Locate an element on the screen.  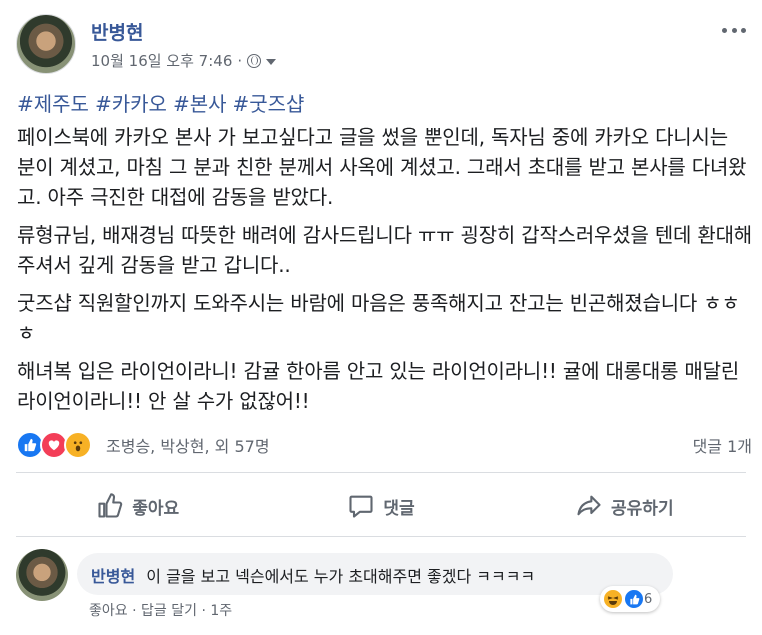
author-name: 반병현 is located at coordinates (117, 31).